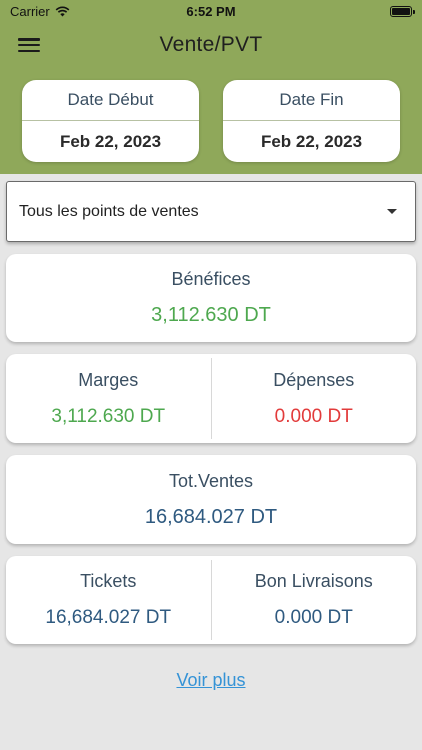 The height and width of the screenshot is (750, 422). Describe the element at coordinates (109, 211) in the screenshot. I see `select-value: Tous les points de ventes` at that location.